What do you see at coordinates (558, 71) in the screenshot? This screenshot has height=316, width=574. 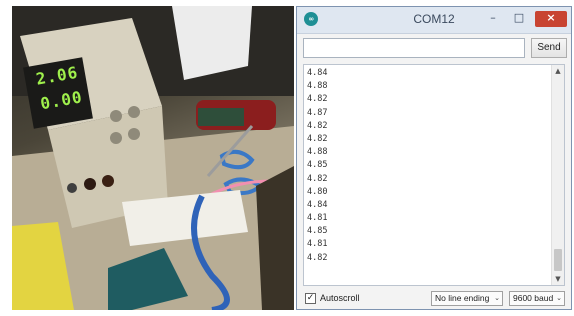 I see `scroll-up-icon: ▲` at bounding box center [558, 71].